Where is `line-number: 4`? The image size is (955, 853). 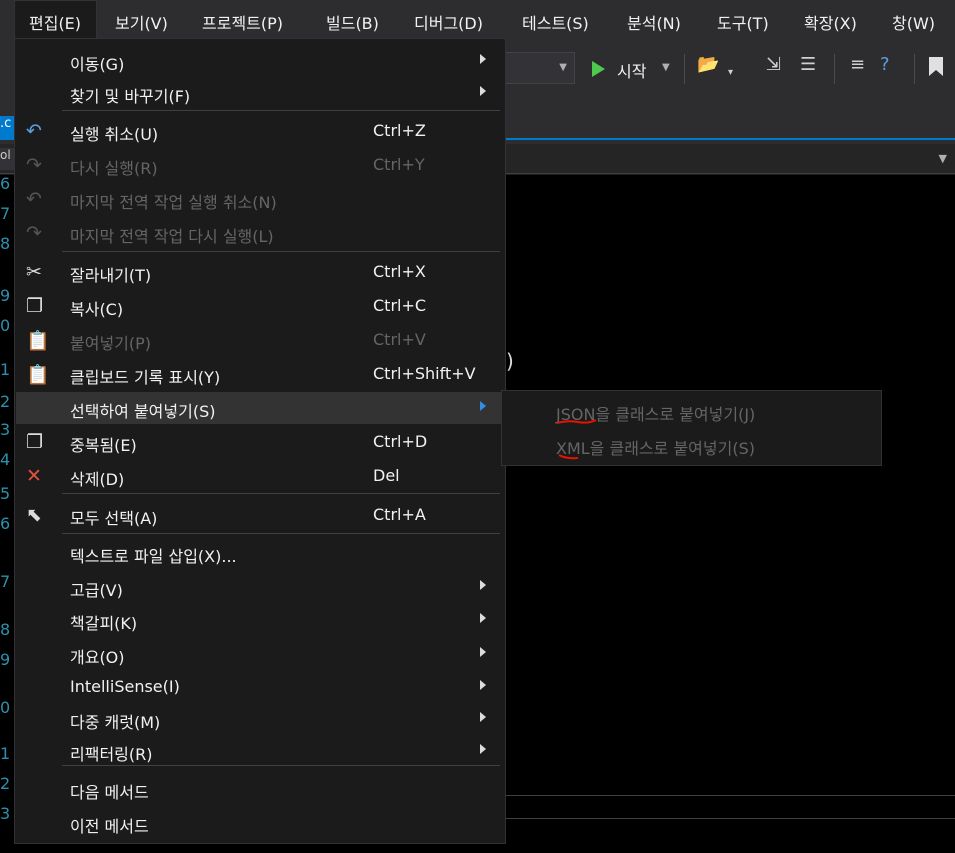 line-number: 4 is located at coordinates (5, 459).